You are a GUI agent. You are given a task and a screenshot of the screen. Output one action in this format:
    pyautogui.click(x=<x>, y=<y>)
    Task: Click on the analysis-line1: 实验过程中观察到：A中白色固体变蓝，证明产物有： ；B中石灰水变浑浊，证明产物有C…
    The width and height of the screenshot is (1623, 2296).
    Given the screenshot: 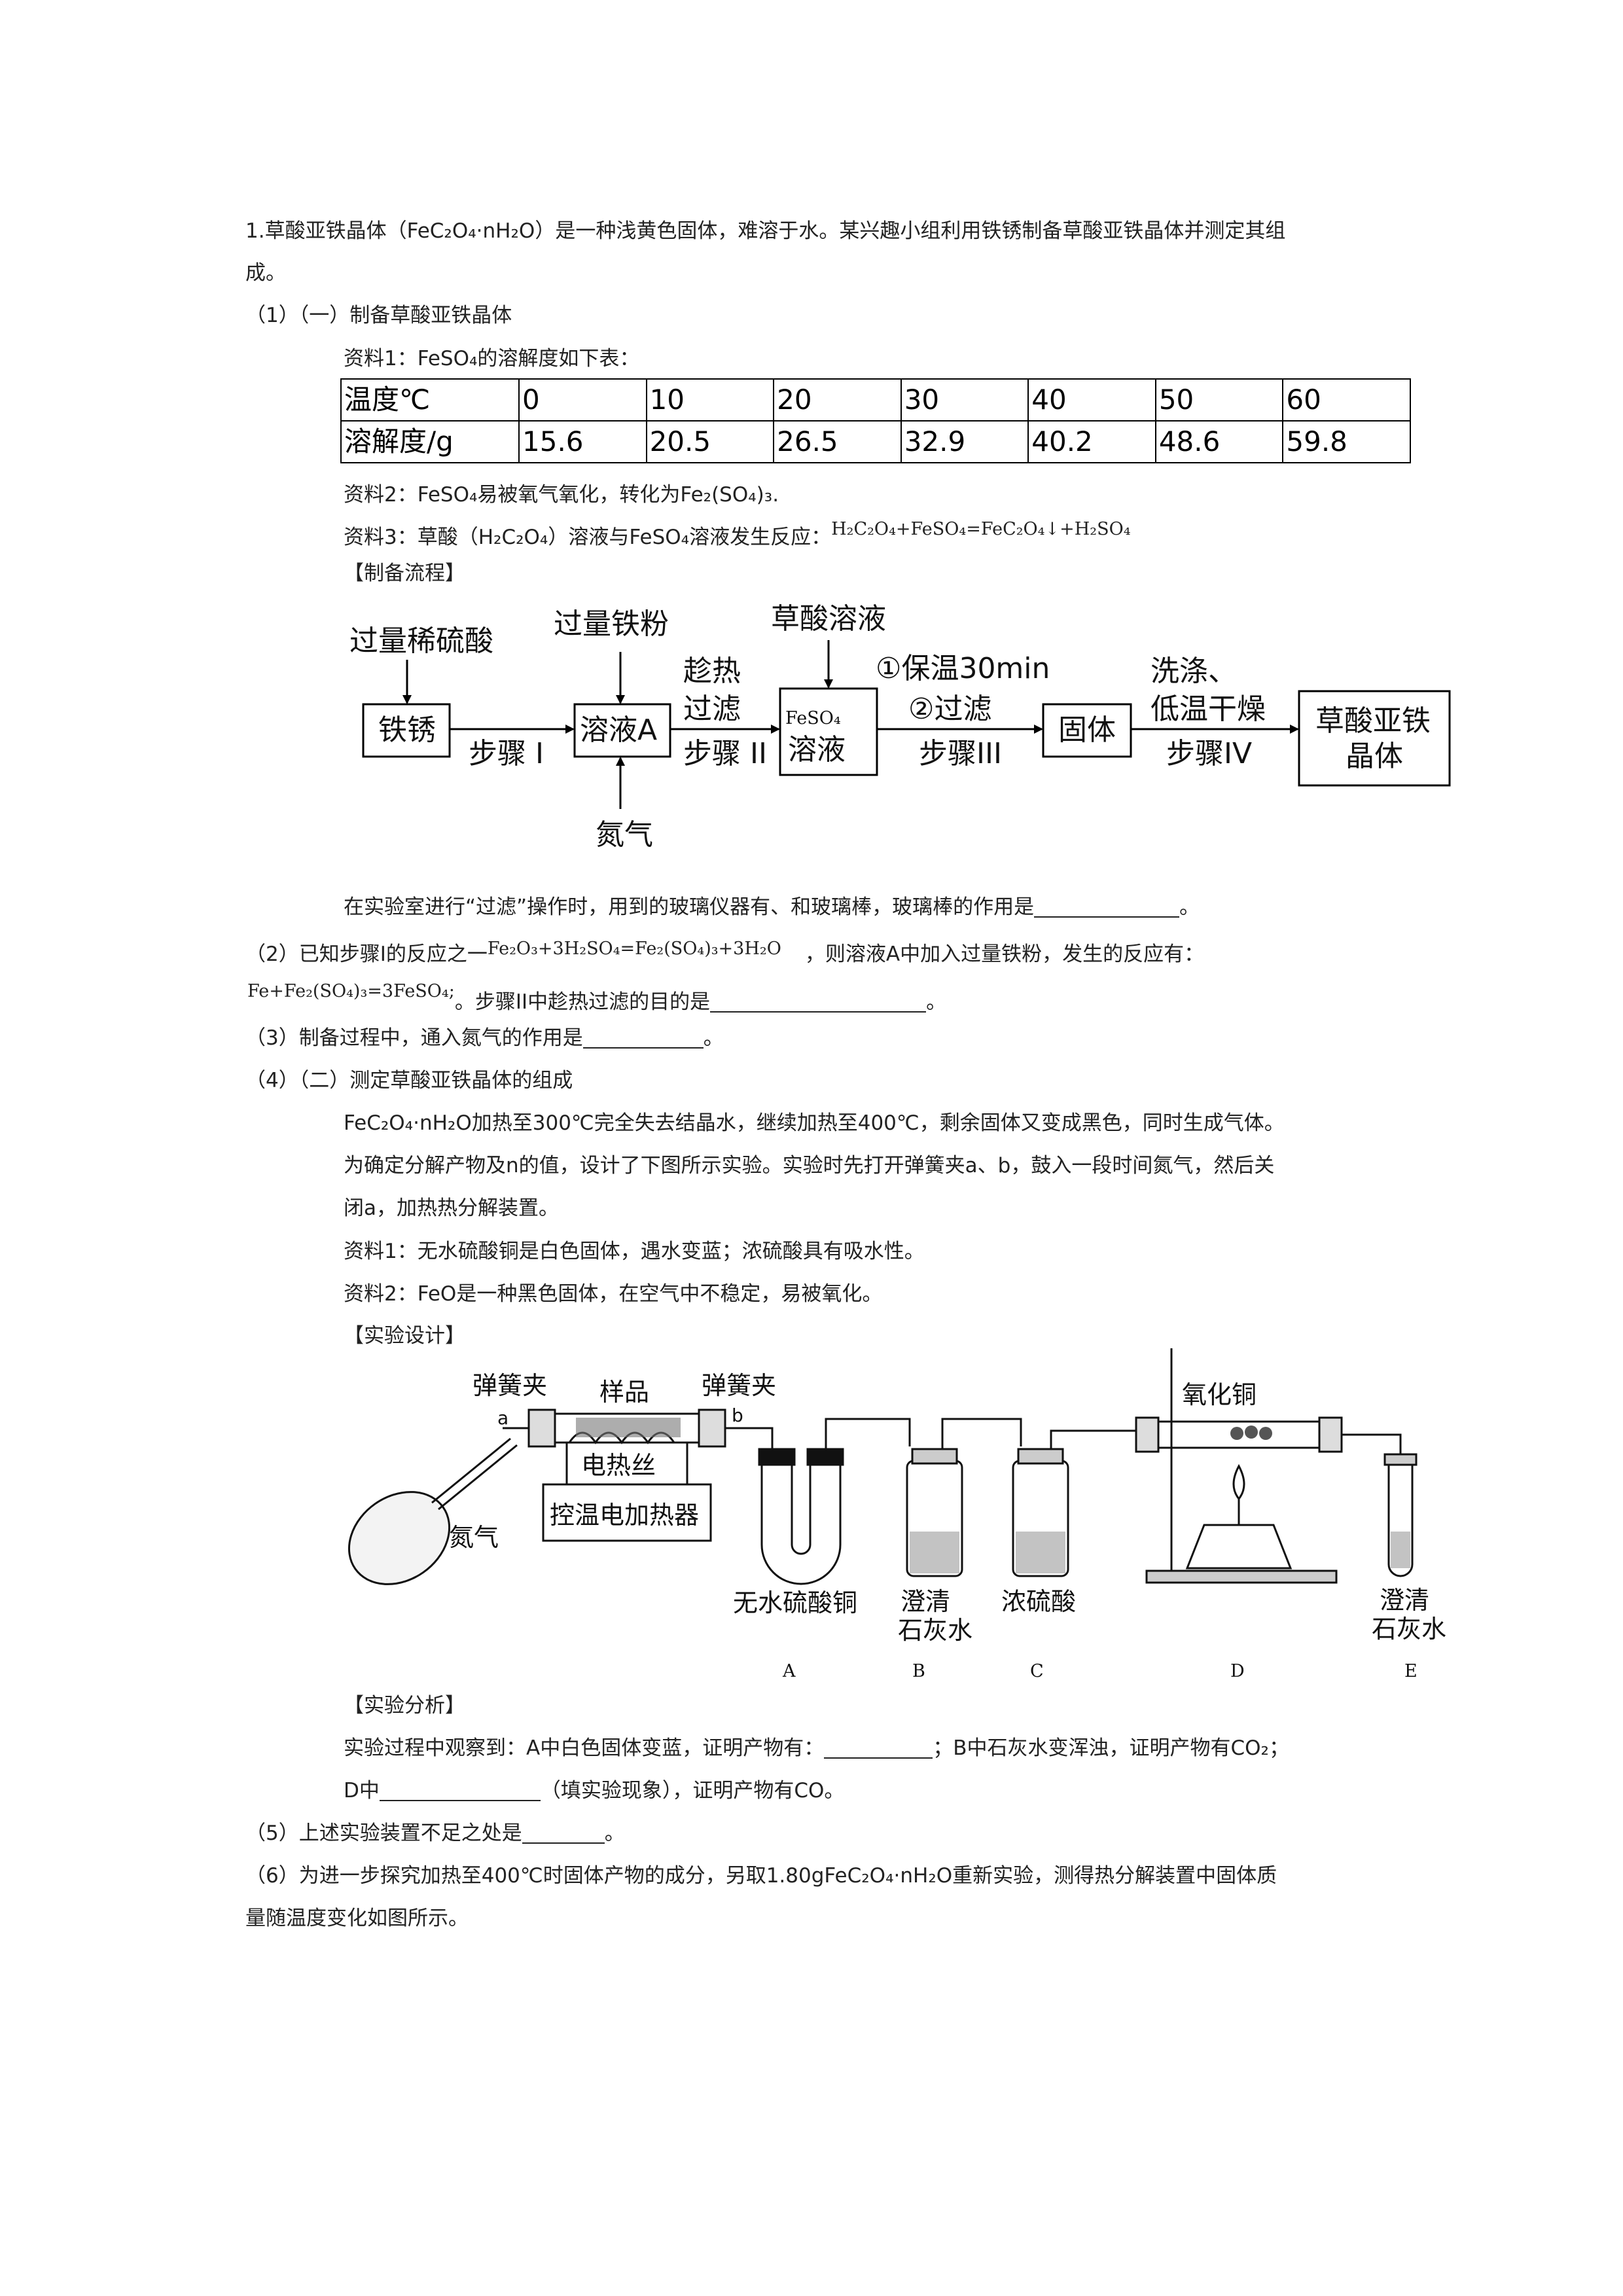 What is the action you would take?
    pyautogui.click(x=816, y=1748)
    